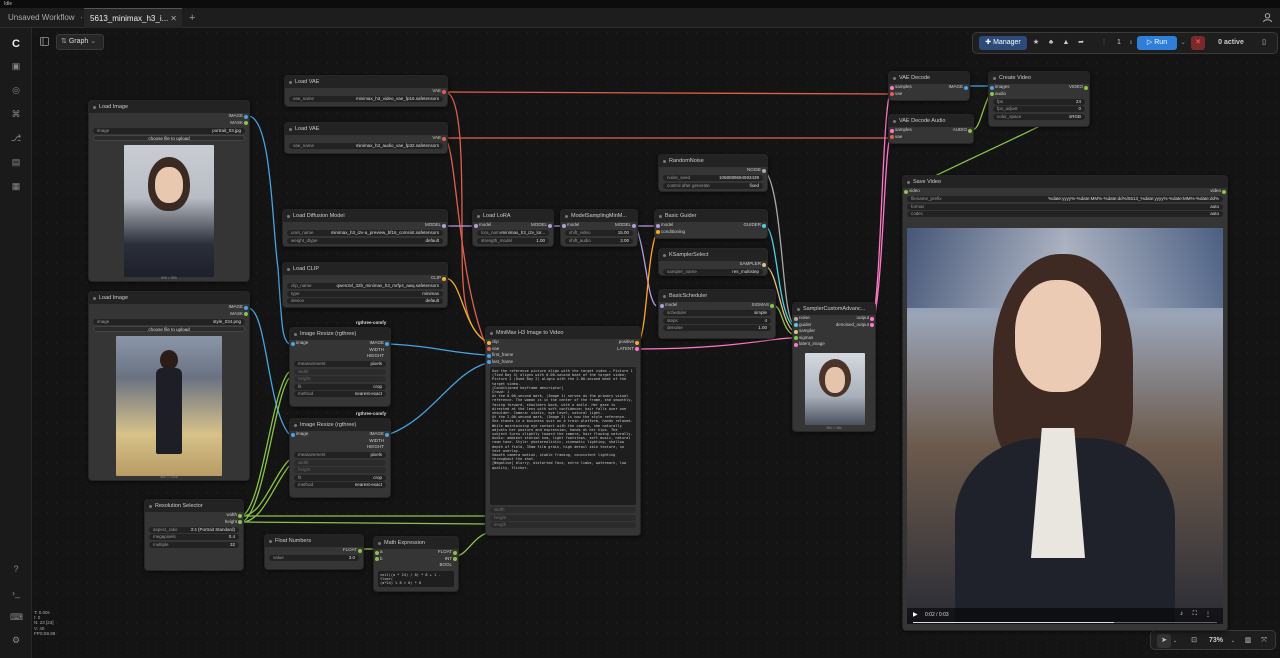 This screenshot has height=658, width=1280. What do you see at coordinates (1195, 614) in the screenshot?
I see `fullscreen-icon: ⛶` at bounding box center [1195, 614].